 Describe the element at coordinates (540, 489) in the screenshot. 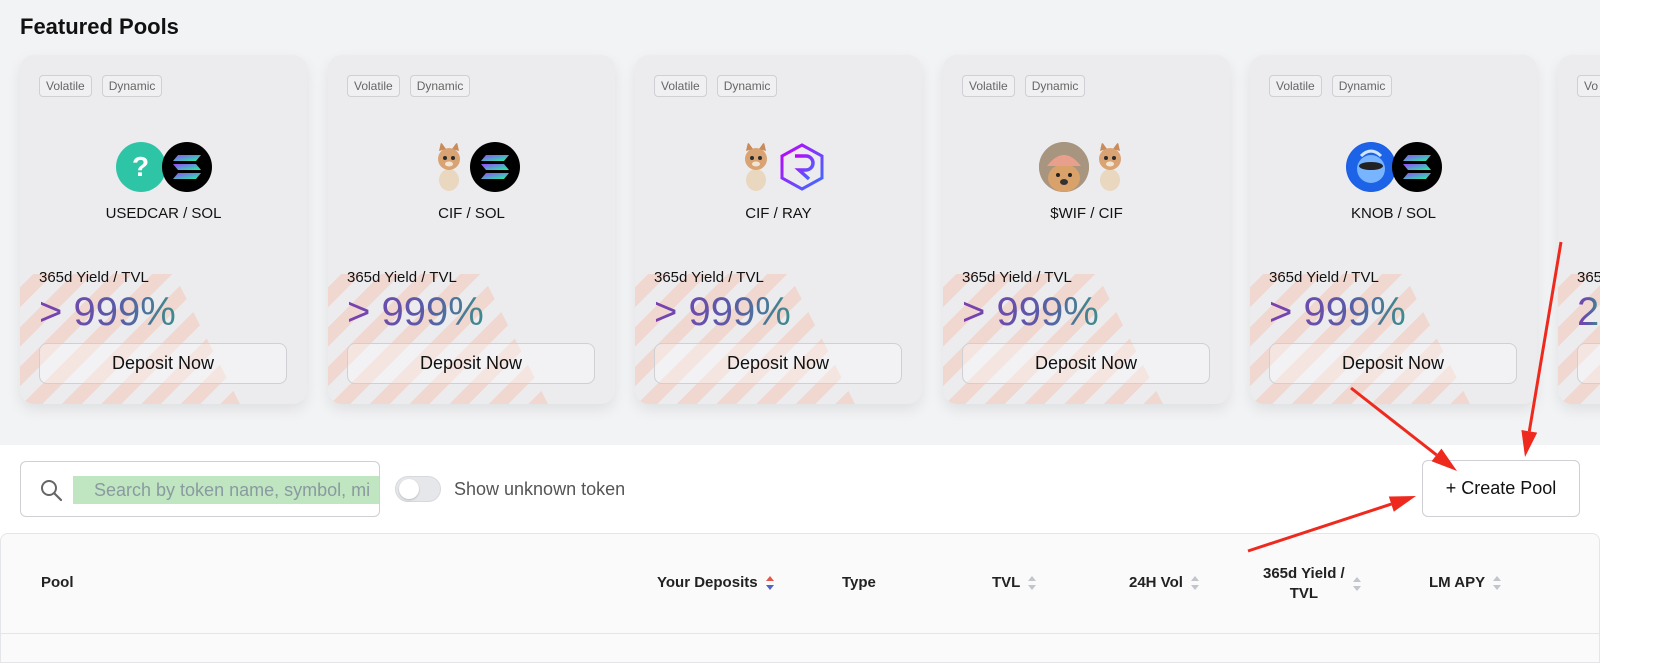

I see `show-unknown-token-label: Show unknown token` at that location.